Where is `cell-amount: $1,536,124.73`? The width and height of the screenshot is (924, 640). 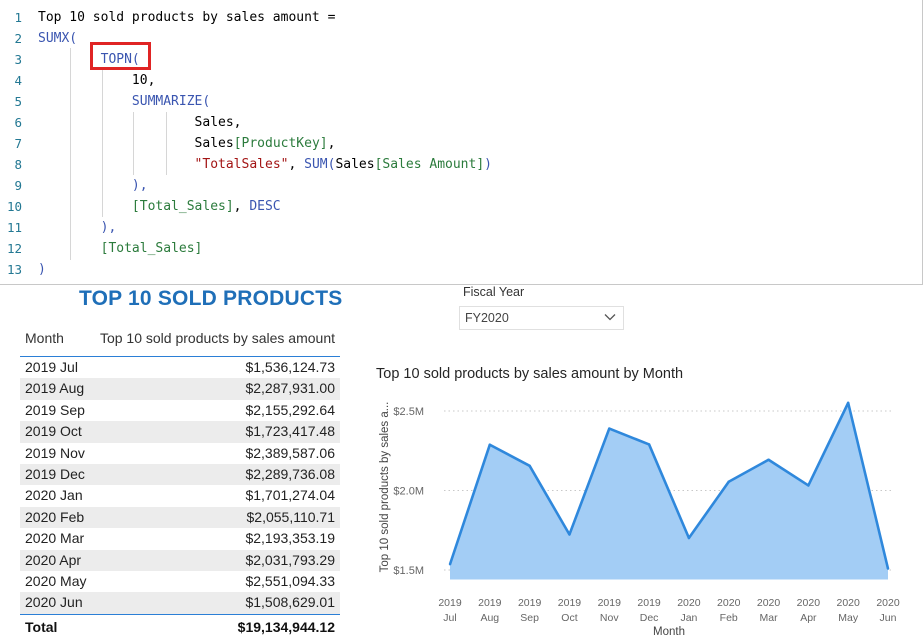
cell-amount: $1,536,124.73 is located at coordinates (290, 367).